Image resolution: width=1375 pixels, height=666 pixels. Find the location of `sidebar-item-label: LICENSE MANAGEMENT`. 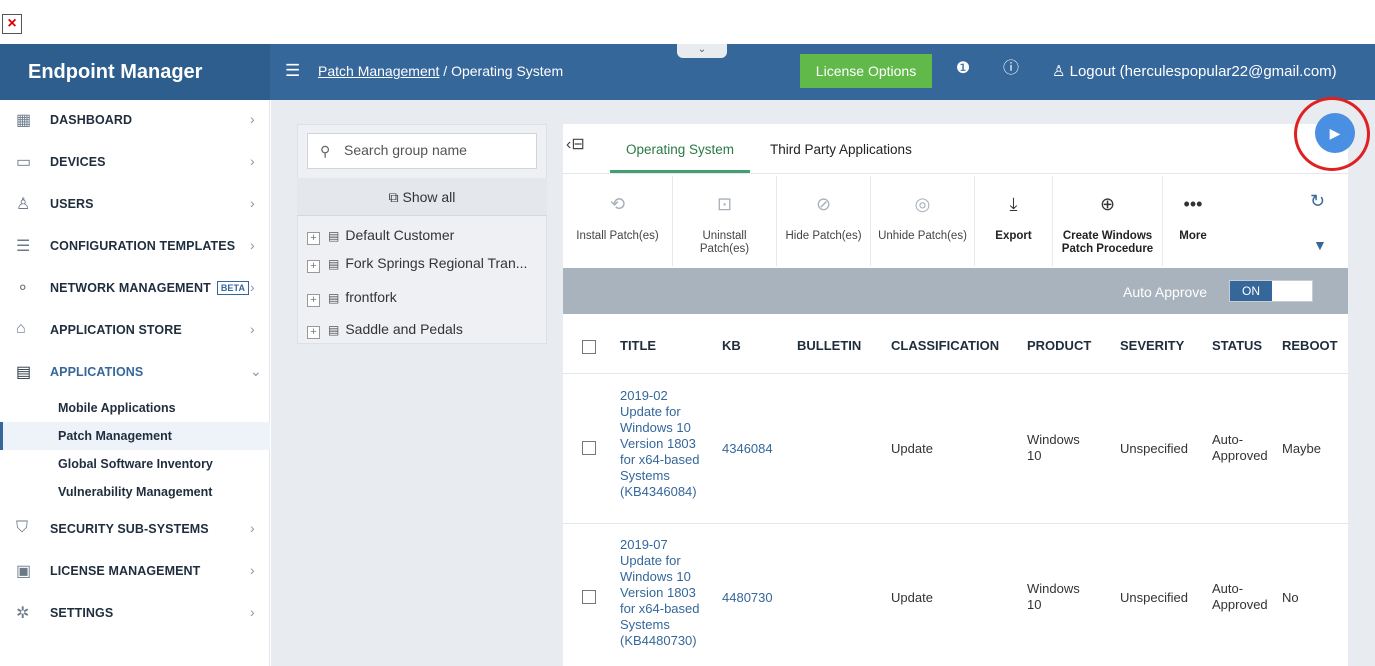

sidebar-item-label: LICENSE MANAGEMENT is located at coordinates (125, 571).